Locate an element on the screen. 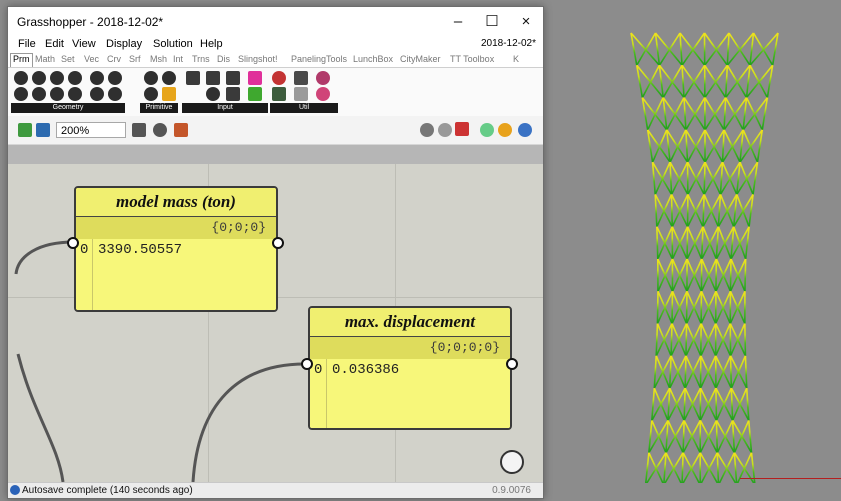 This screenshot has width=841, height=501. panel-icon is located at coordinates (213, 78).